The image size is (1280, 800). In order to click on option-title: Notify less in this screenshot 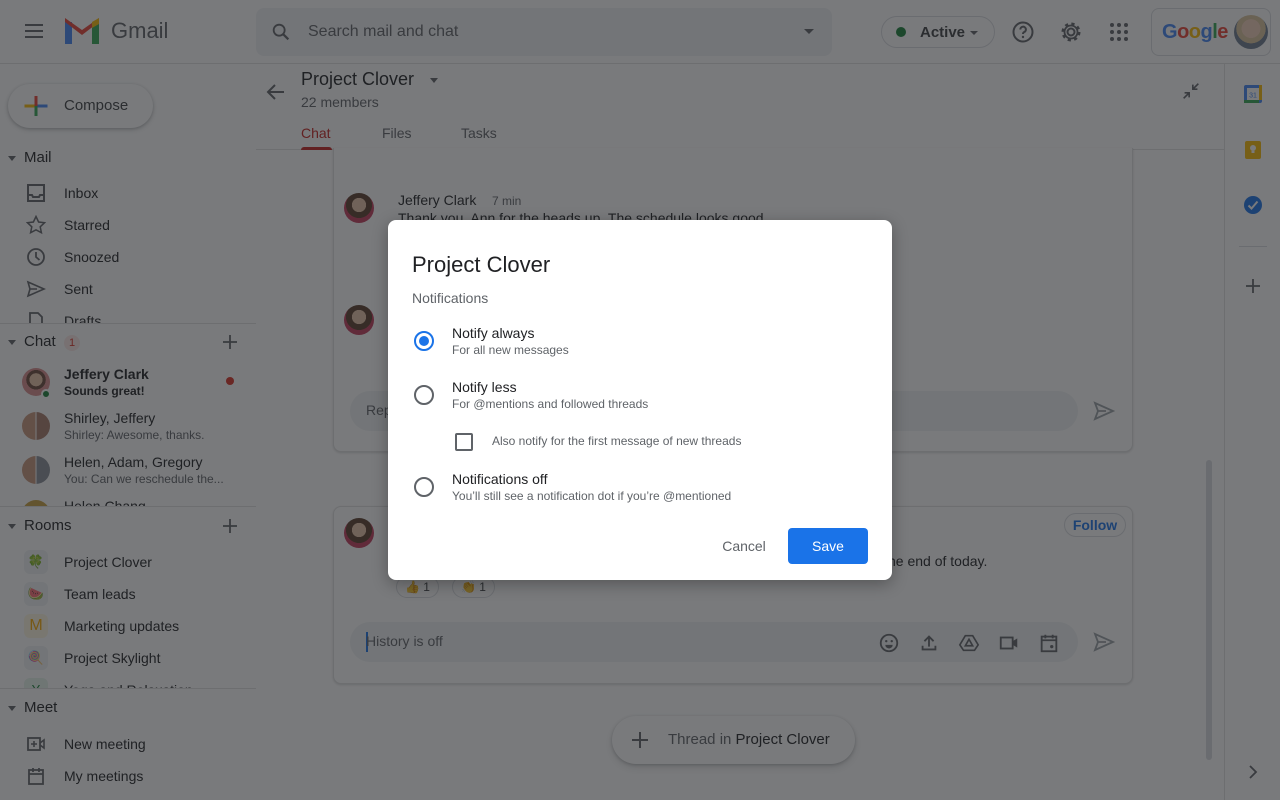, I will do `click(484, 387)`.